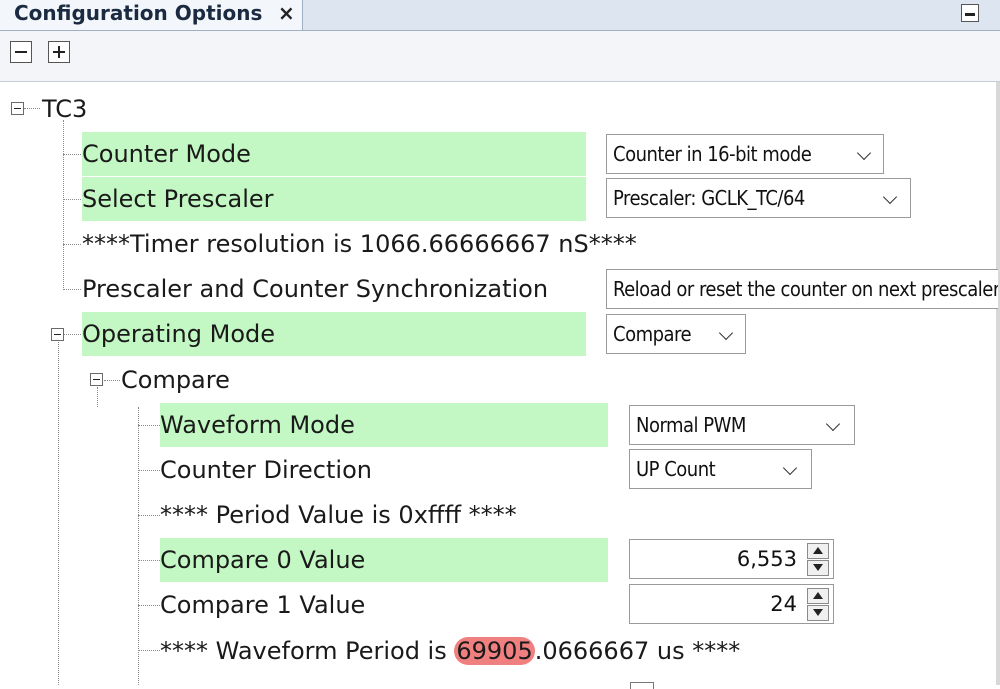 The height and width of the screenshot is (689, 1000). I want to click on row-waveform-mode: Waveform Mode, so click(384, 425).